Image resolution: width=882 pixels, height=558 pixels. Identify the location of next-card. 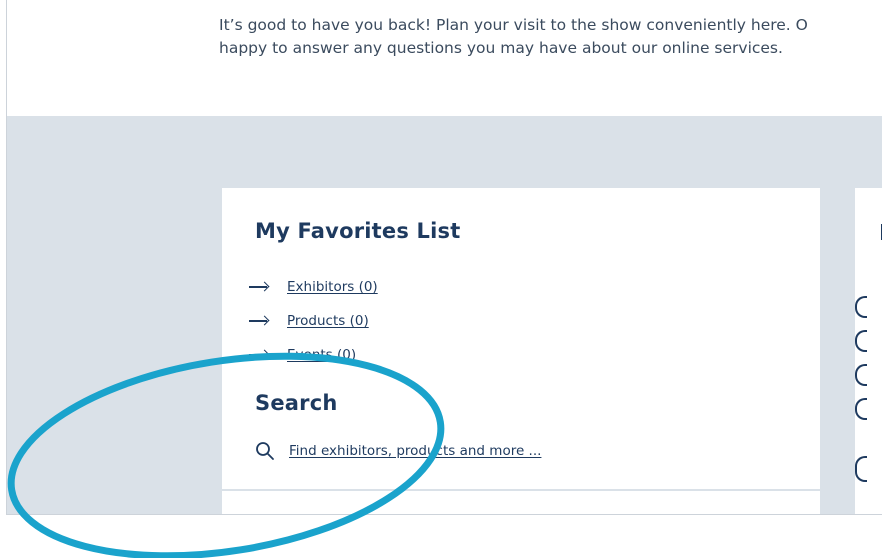
(521, 502).